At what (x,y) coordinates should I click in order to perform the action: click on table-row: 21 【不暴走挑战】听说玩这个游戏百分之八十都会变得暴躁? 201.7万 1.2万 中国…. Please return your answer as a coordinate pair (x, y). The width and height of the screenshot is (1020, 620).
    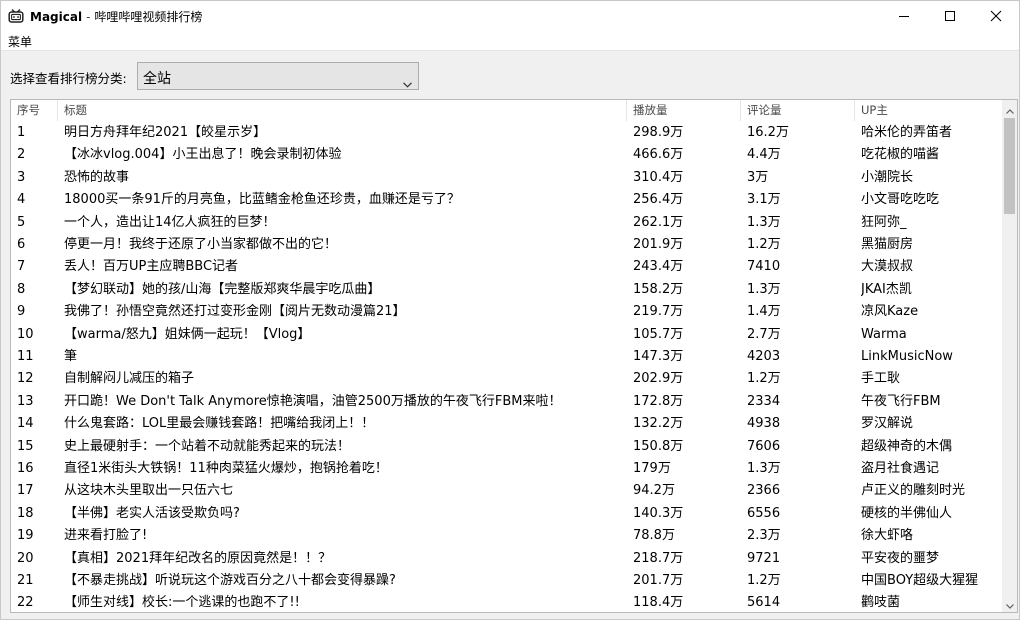
    Looking at the image, I should click on (507, 581).